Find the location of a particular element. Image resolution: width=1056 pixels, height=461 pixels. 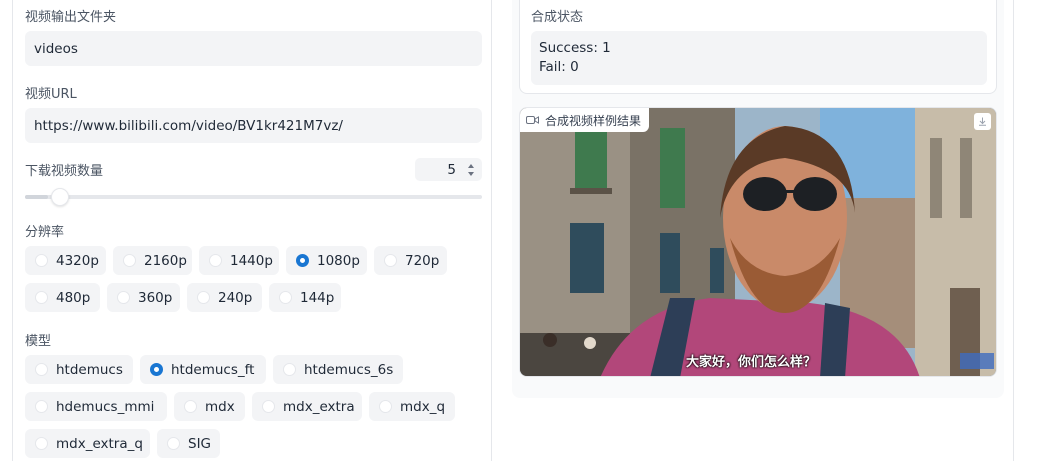

model-option-label: mdx_q is located at coordinates (423, 406).